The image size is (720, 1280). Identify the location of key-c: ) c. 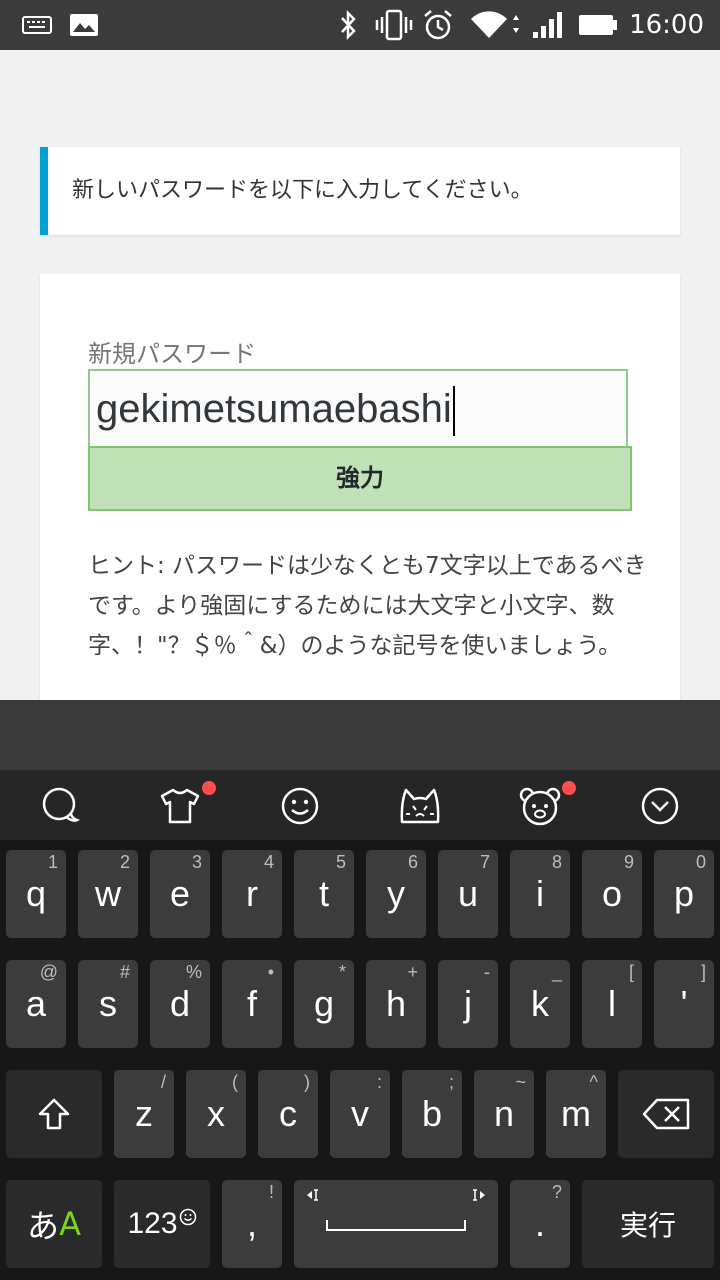
(288, 1114).